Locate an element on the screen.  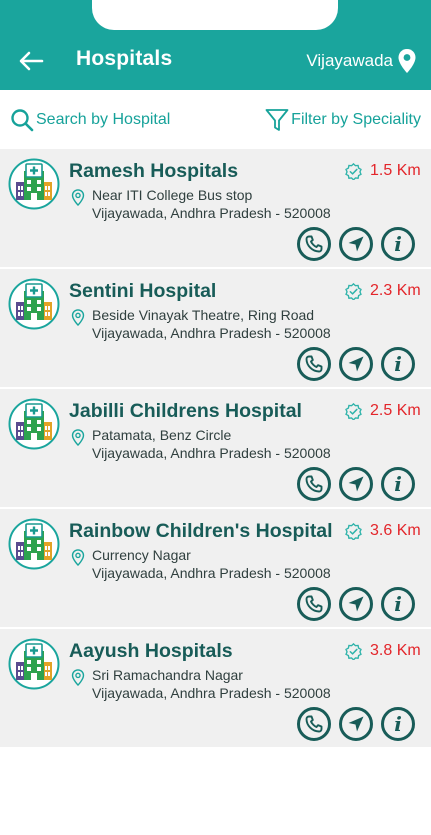
search-label: Search by Hospital is located at coordinates (103, 119).